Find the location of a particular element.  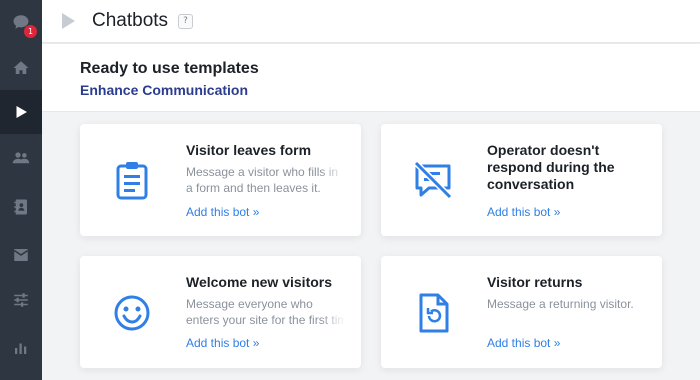

mail-icon is located at coordinates (21, 255).